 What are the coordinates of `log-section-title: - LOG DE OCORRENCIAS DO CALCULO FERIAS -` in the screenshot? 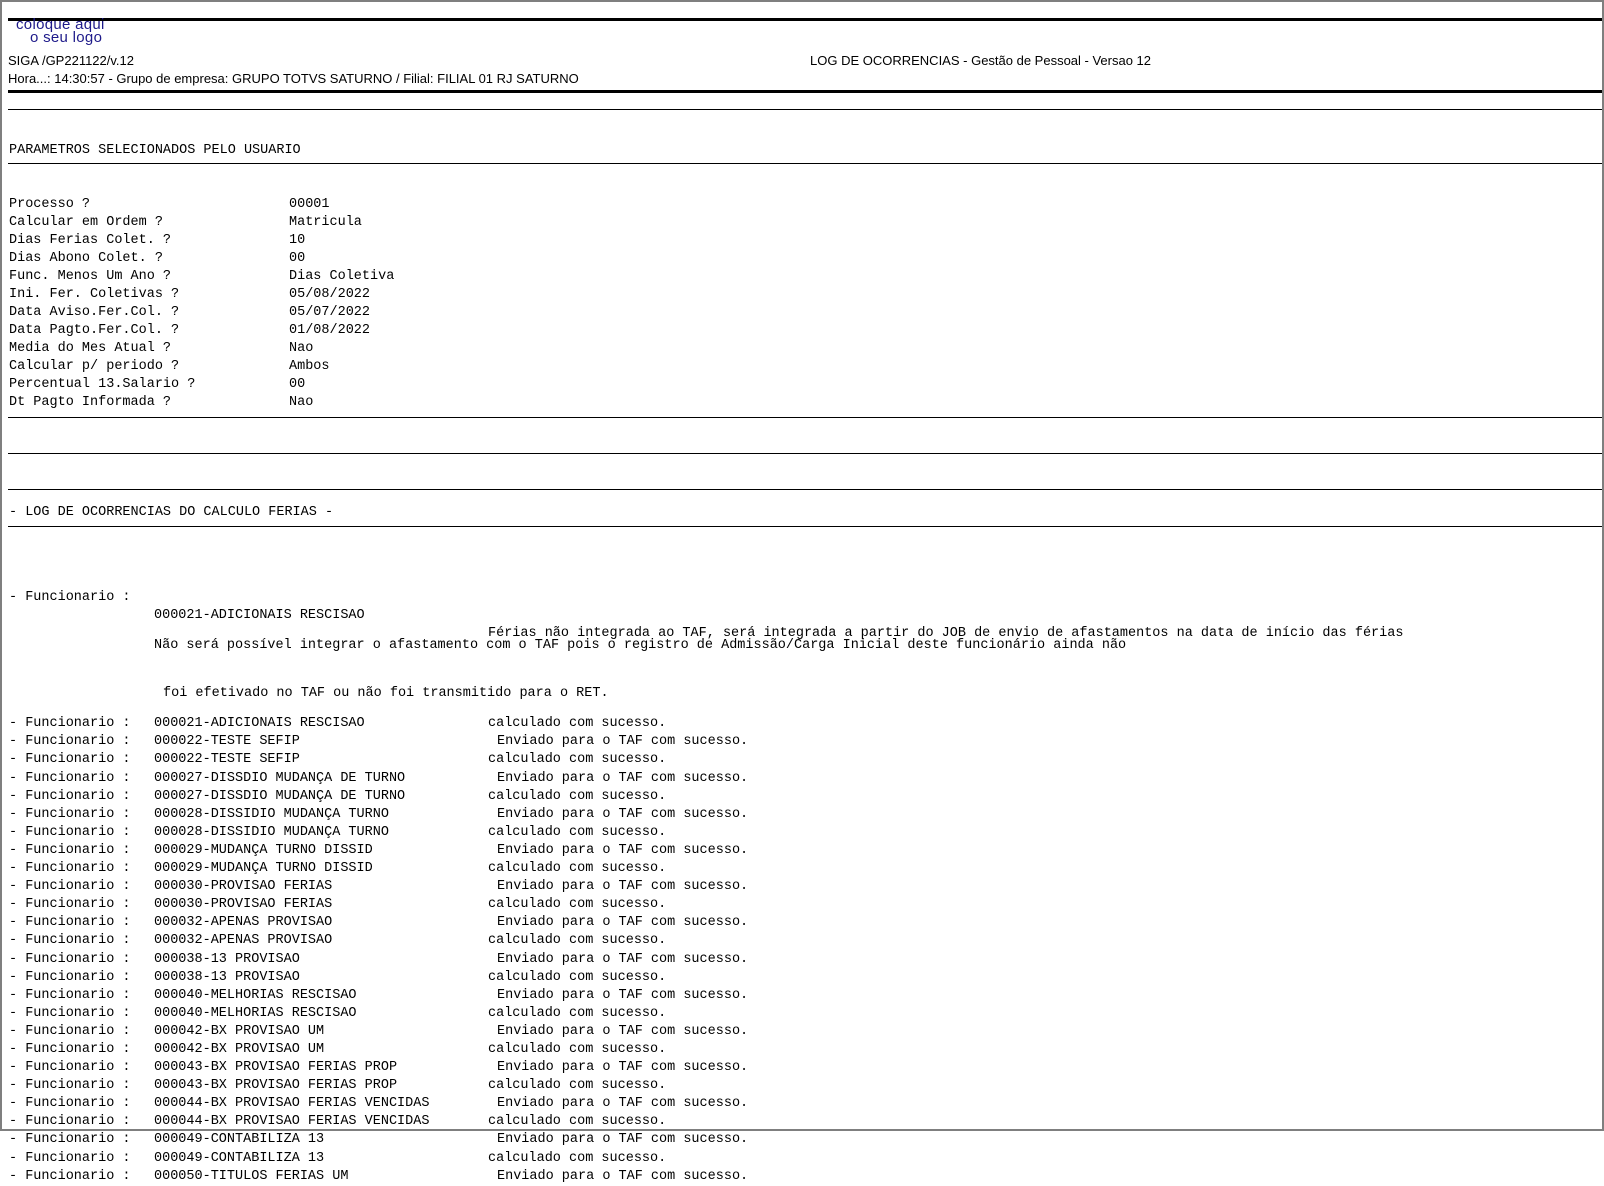 It's located at (171, 512).